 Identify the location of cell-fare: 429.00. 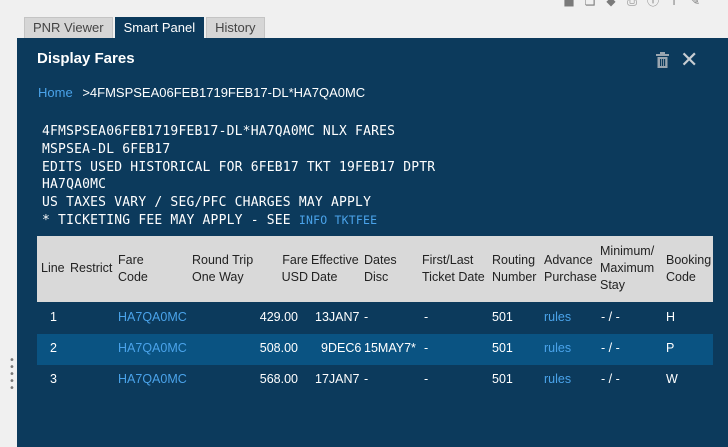
(278, 317).